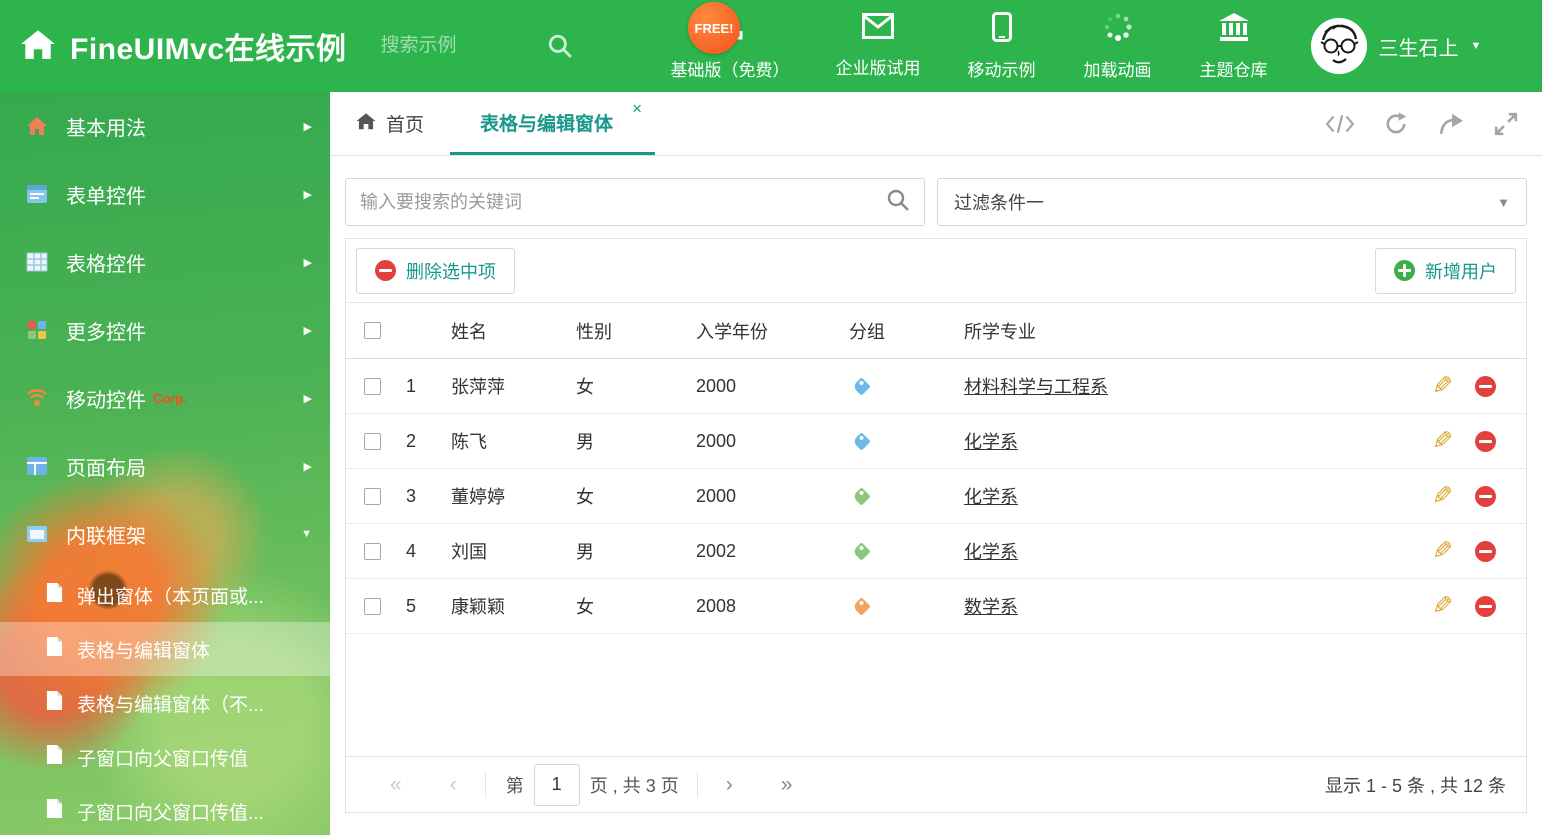 The width and height of the screenshot is (1542, 838). Describe the element at coordinates (478, 497) in the screenshot. I see `cell-name: 董婷婷` at that location.